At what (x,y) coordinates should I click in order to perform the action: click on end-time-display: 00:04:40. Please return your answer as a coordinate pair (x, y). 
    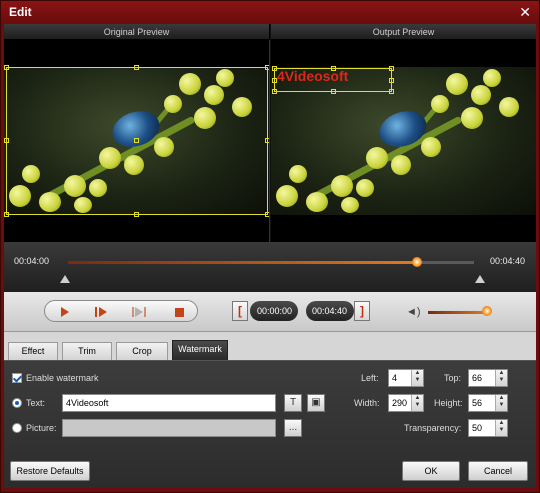
    Looking at the image, I should click on (330, 311).